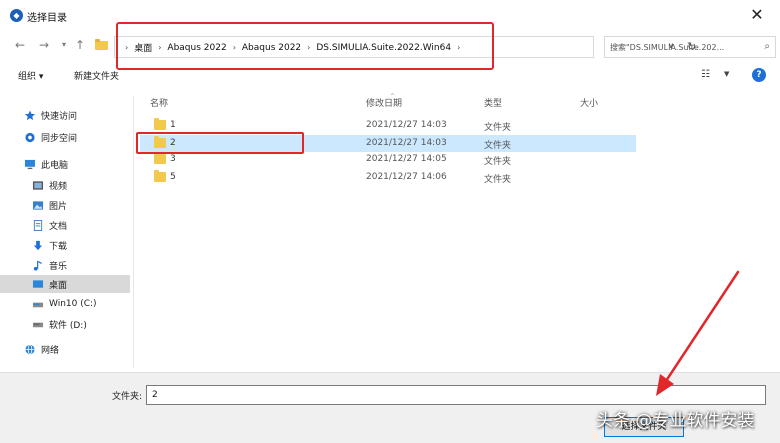  I want to click on picture-icon, so click(38, 205).